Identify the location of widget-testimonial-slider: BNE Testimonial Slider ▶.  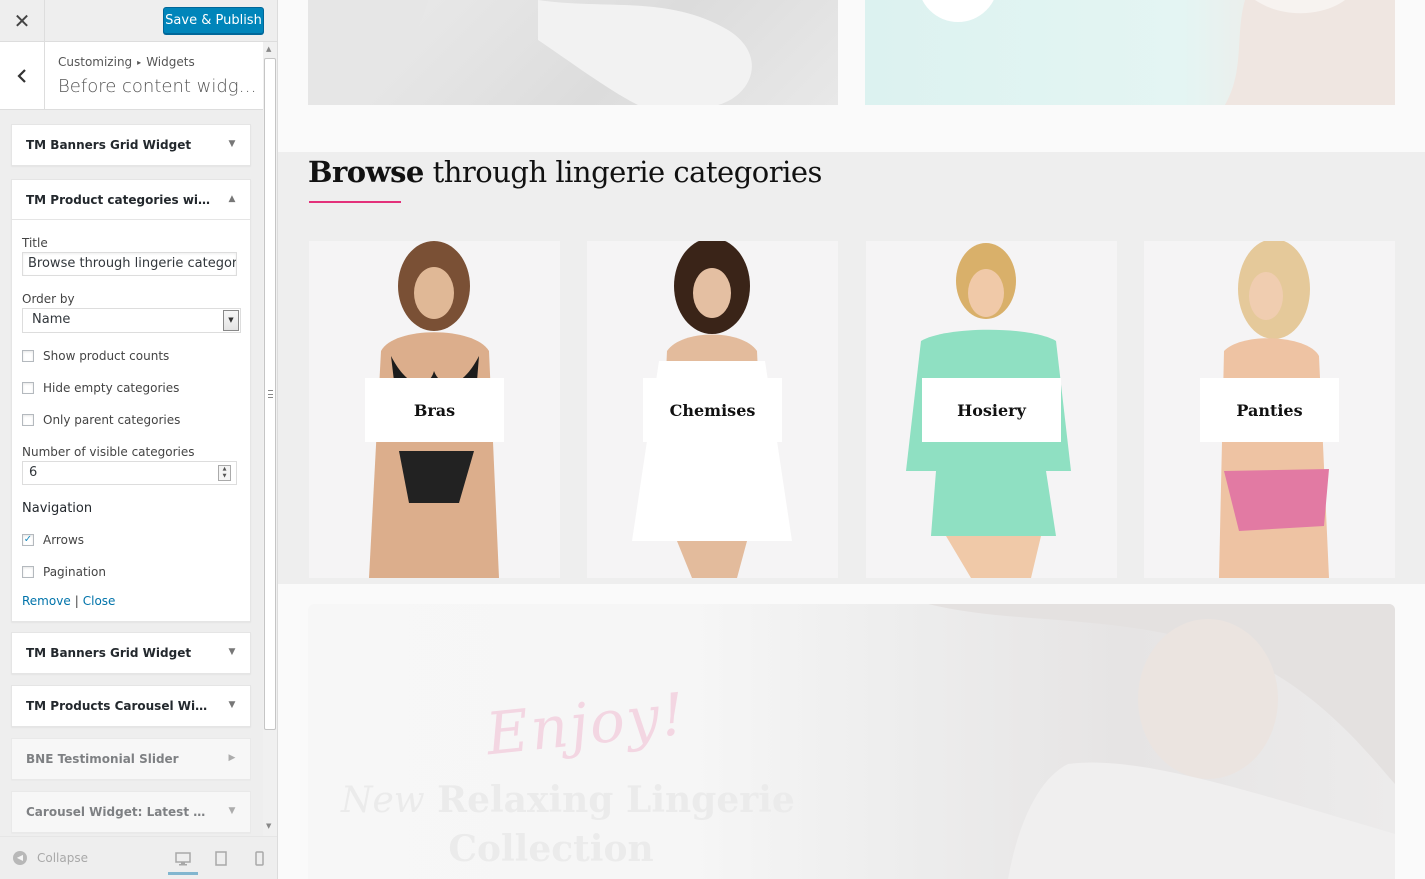
(131, 759).